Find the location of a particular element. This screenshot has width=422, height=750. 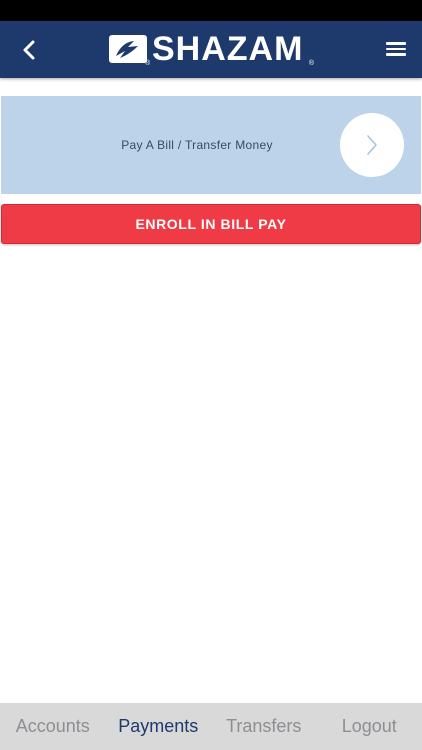

bottom-tab-bar: Accounts Payments Transfers Logout is located at coordinates (211, 726).